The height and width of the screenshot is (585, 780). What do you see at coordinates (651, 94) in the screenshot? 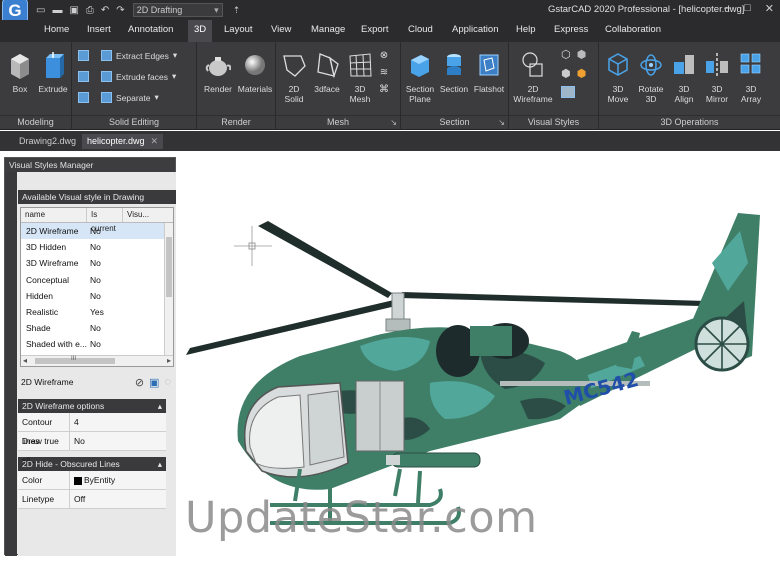
I see `rotate-3d-label: Rotate 3D` at bounding box center [651, 94].